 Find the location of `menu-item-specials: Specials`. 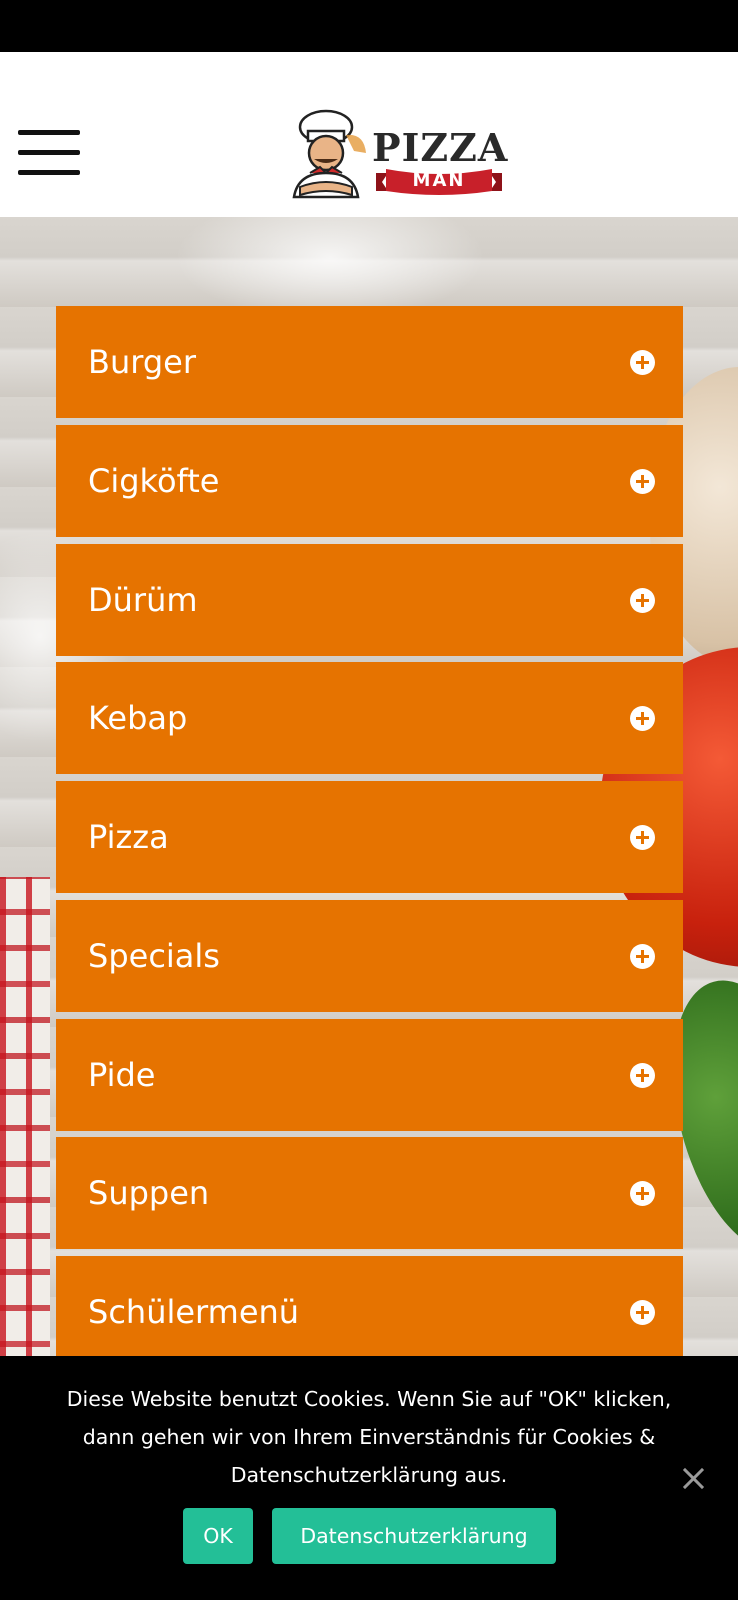

menu-item-specials: Specials is located at coordinates (369, 955).